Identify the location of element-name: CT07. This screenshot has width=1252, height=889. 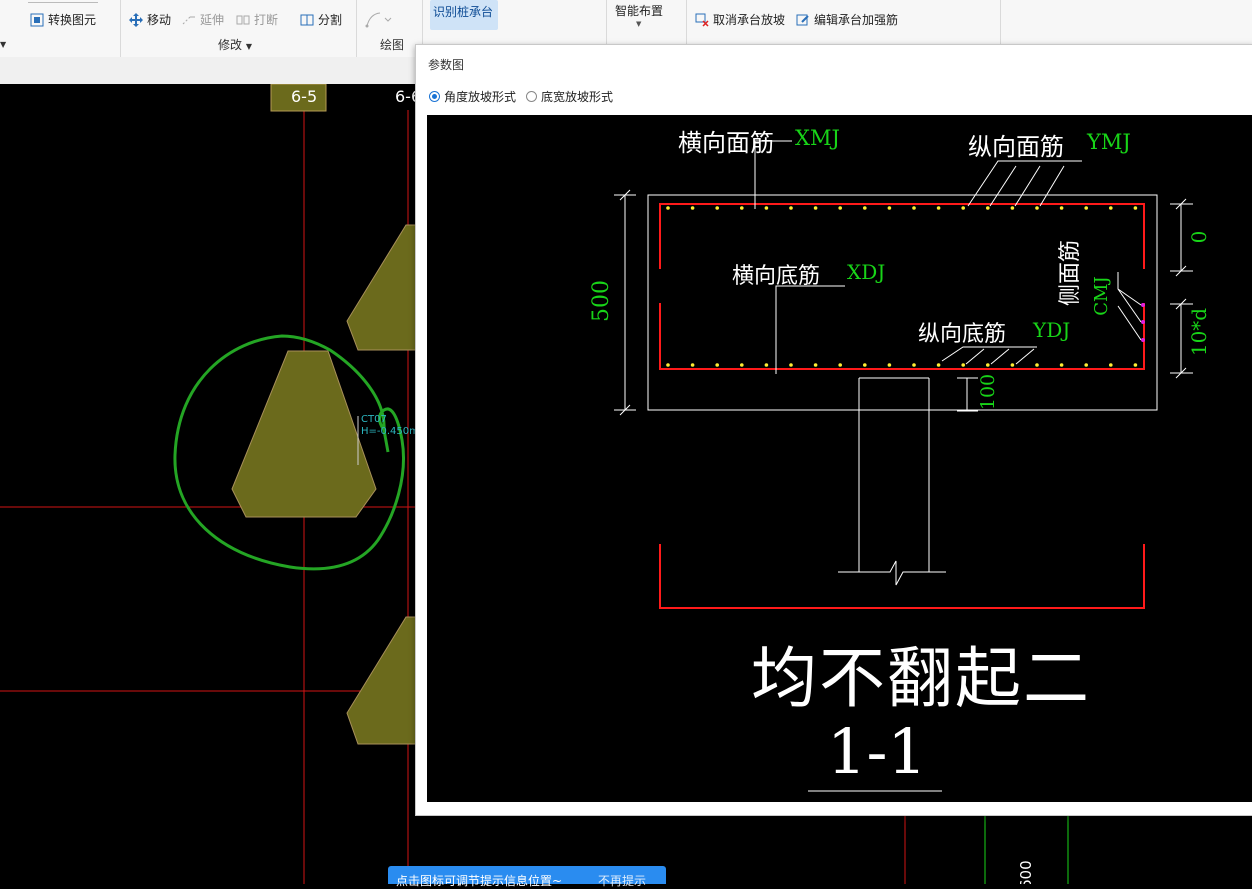
(374, 419).